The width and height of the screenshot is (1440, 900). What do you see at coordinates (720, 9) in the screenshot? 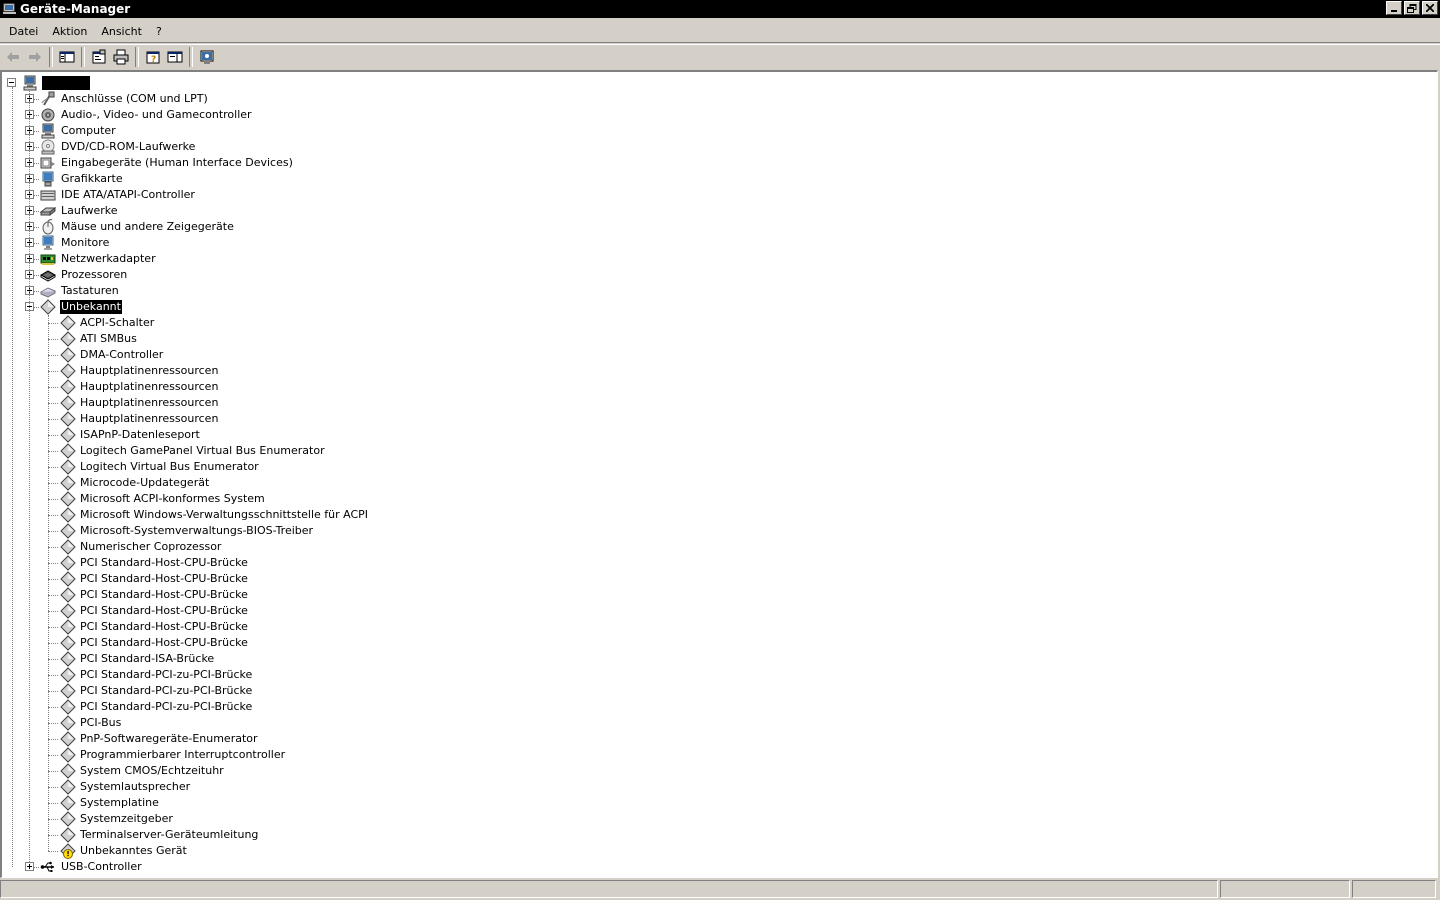
I see `title-bar: Geräte-Manager` at bounding box center [720, 9].